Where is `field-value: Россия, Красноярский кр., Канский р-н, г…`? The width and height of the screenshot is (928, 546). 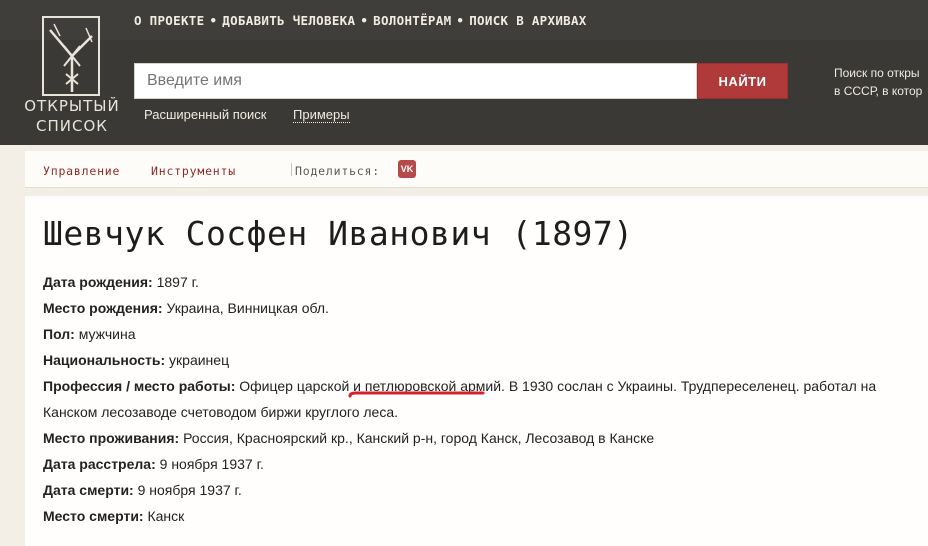
field-value: Россия, Красноярский кр., Канский р-н, г… is located at coordinates (419, 438).